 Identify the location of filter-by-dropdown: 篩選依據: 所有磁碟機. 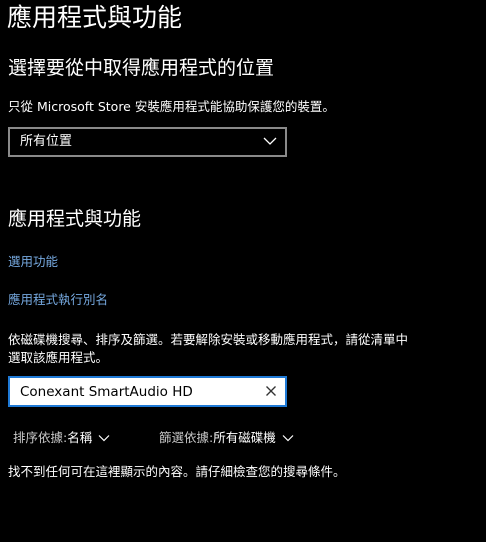
(226, 438).